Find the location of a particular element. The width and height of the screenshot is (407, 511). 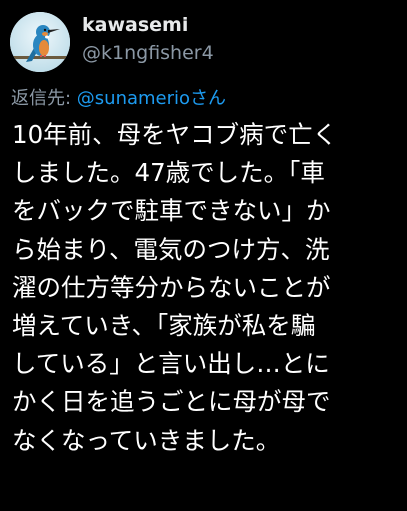

tweet-text-line: をバックで駐車できない」か is located at coordinates (171, 211).